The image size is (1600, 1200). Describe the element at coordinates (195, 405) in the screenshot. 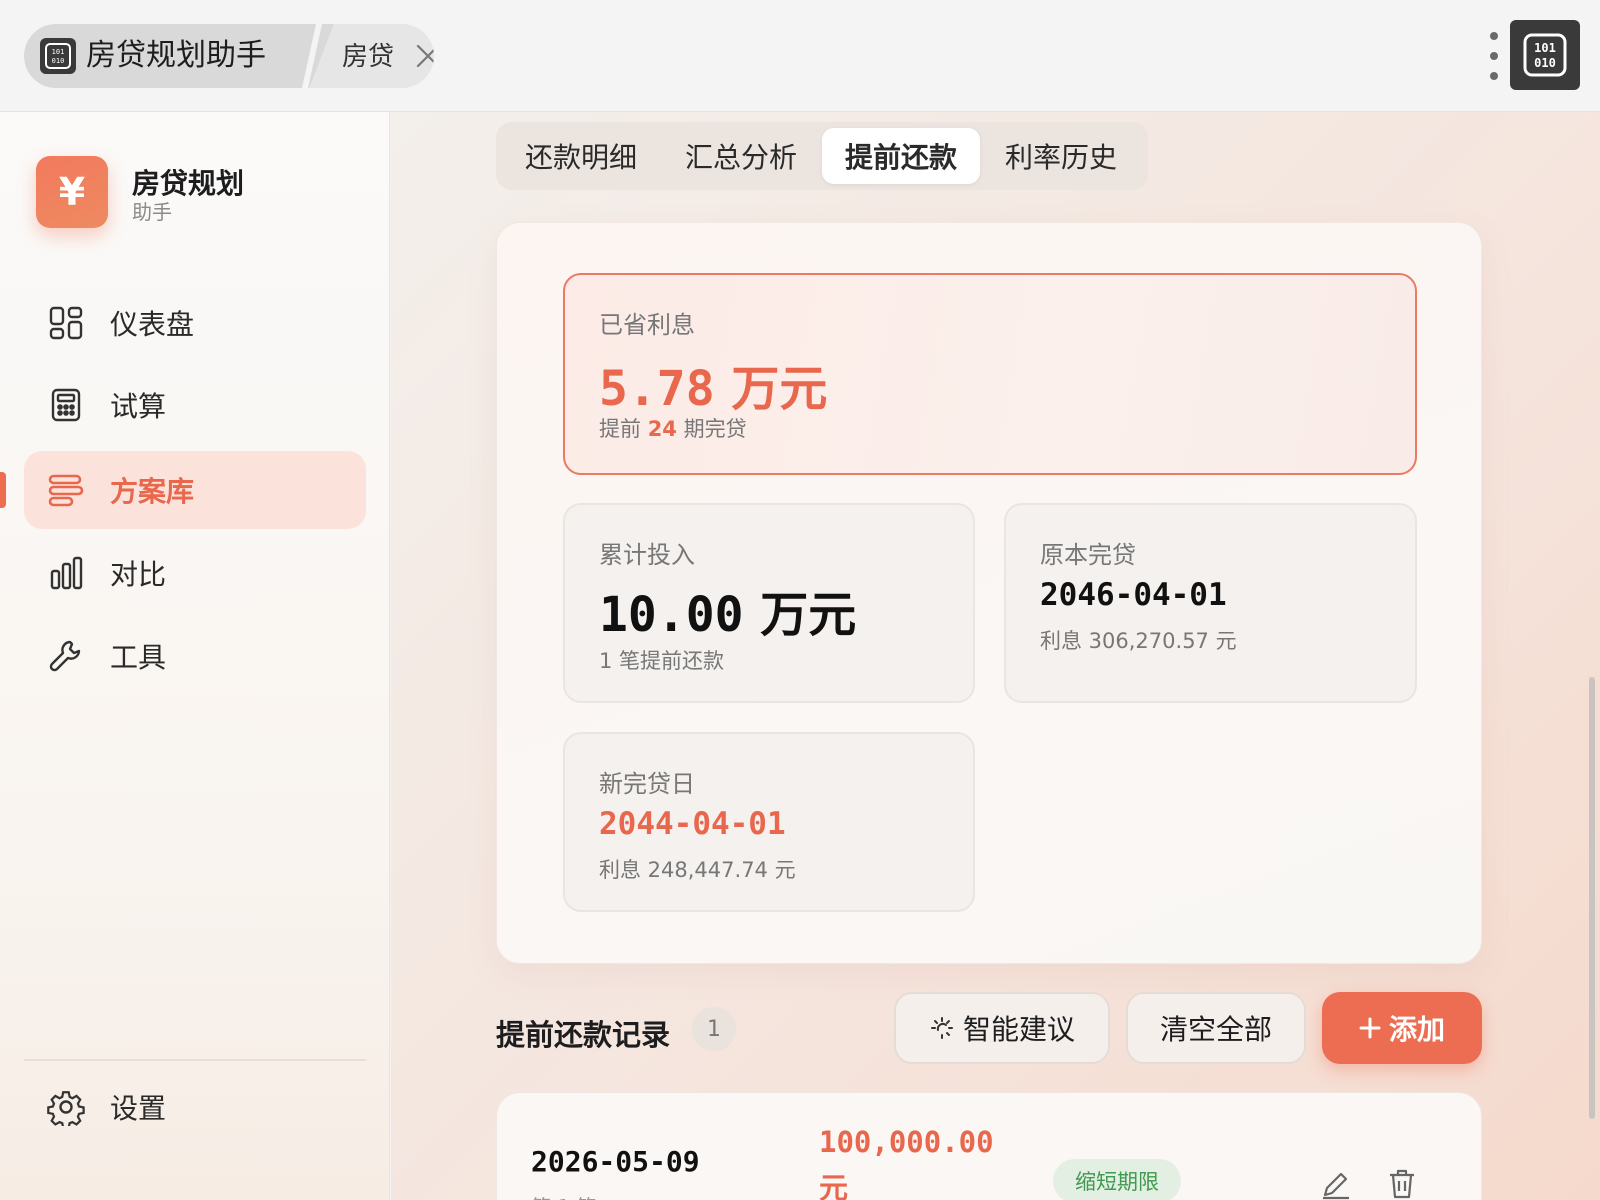

I see `sidebar-item-calculator: 试算` at that location.